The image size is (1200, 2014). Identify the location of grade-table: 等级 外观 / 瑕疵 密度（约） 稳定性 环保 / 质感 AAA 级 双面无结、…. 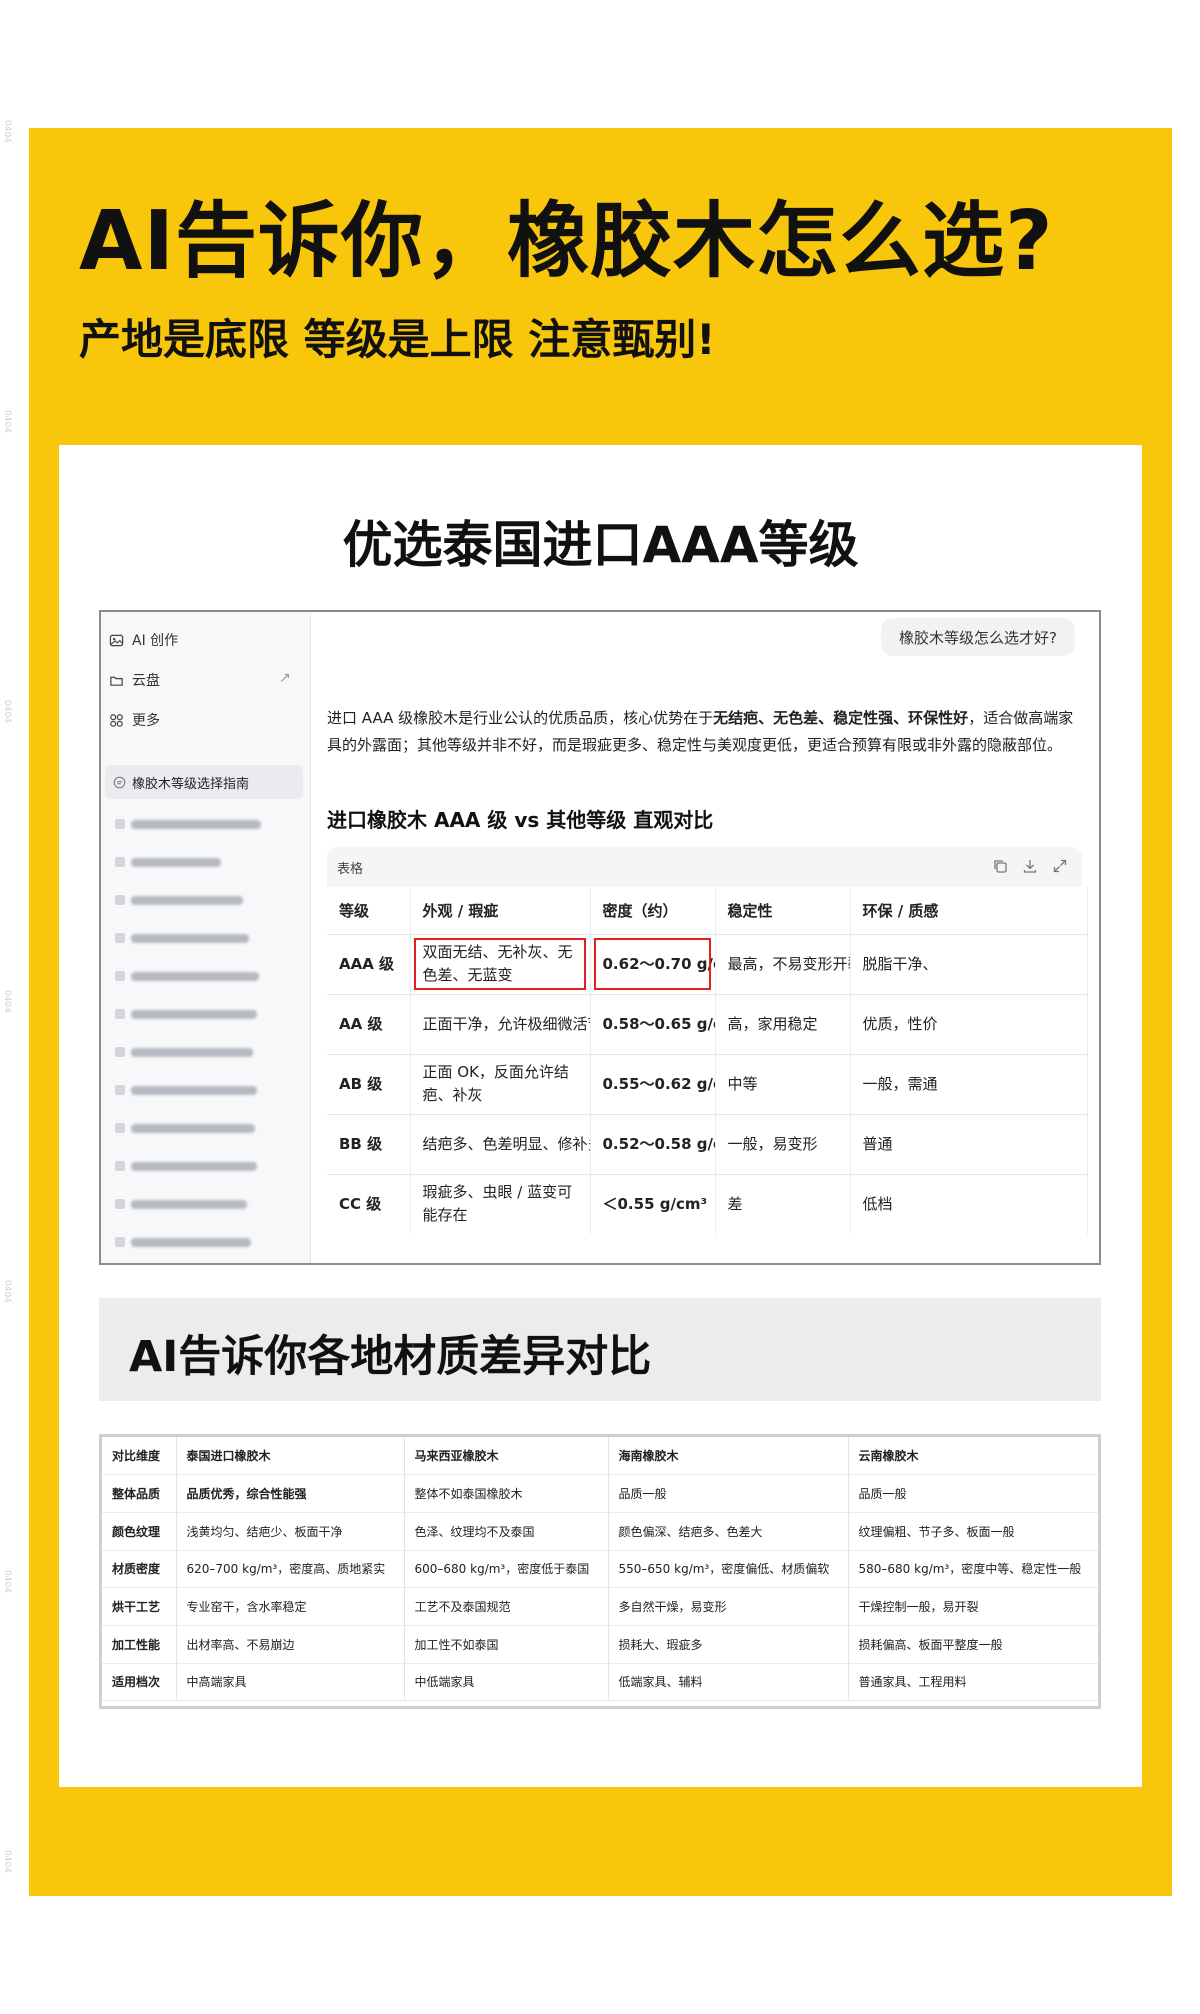
(707, 1060).